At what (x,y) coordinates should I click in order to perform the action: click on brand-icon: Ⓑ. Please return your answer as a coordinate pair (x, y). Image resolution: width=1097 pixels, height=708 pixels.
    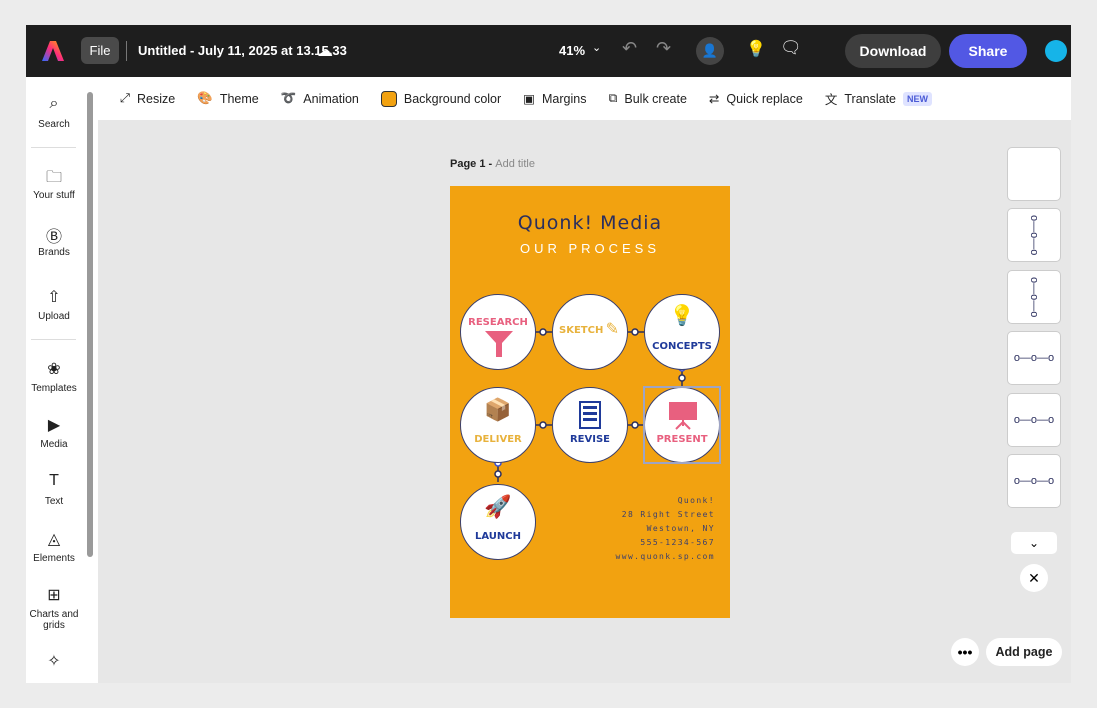
    Looking at the image, I should click on (53, 237).